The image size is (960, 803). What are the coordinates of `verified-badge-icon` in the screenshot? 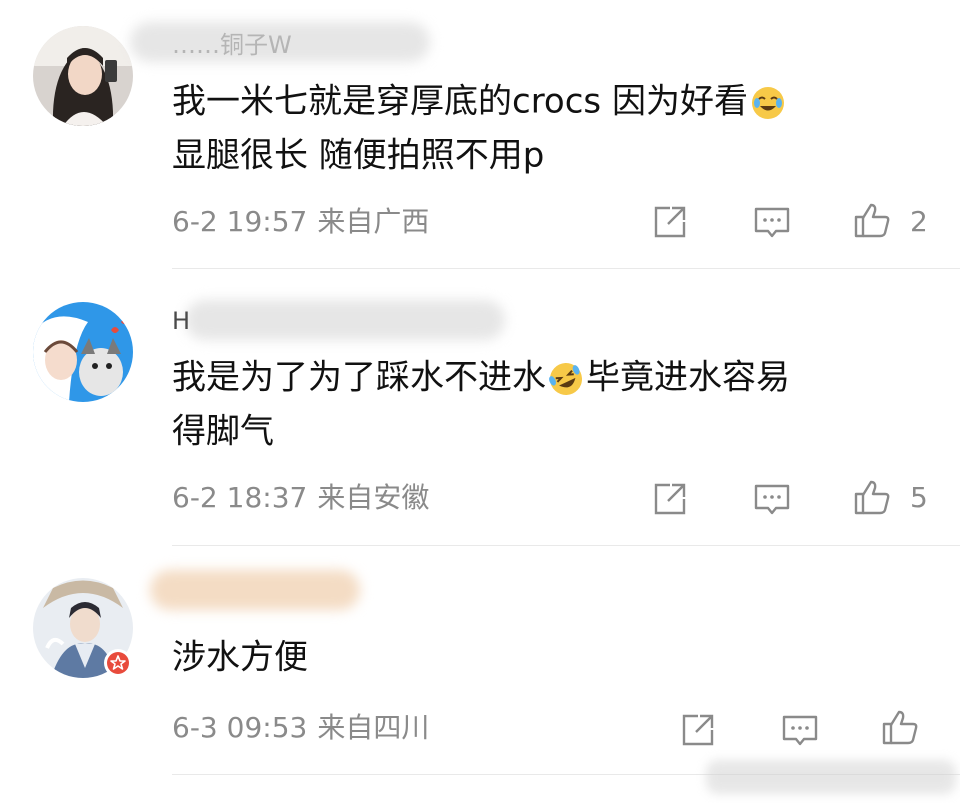 It's located at (118, 663).